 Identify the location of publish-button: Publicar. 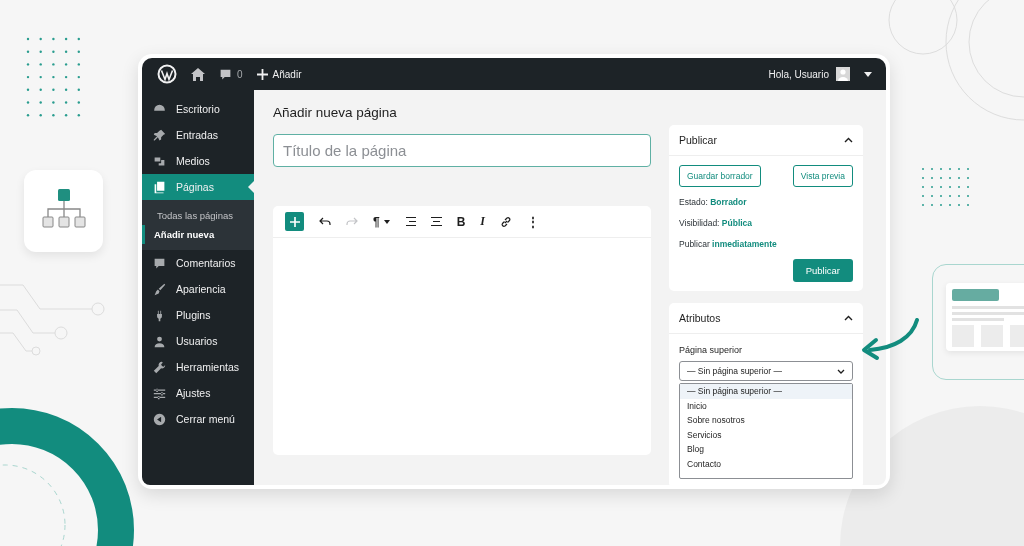
(822, 270).